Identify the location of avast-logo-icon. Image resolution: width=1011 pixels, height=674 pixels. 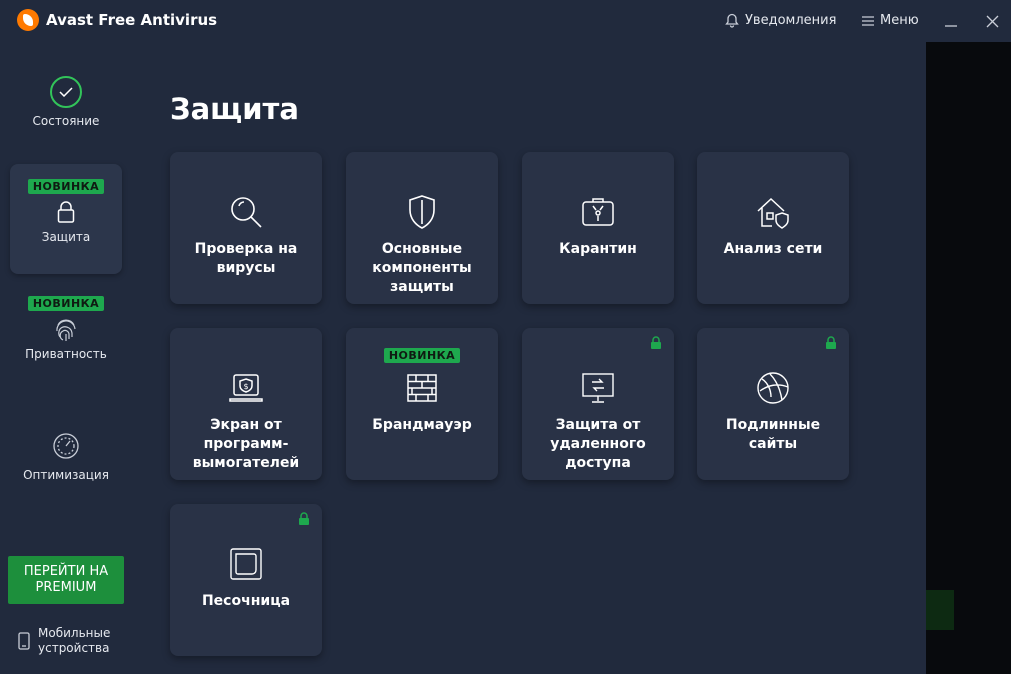
(28, 20).